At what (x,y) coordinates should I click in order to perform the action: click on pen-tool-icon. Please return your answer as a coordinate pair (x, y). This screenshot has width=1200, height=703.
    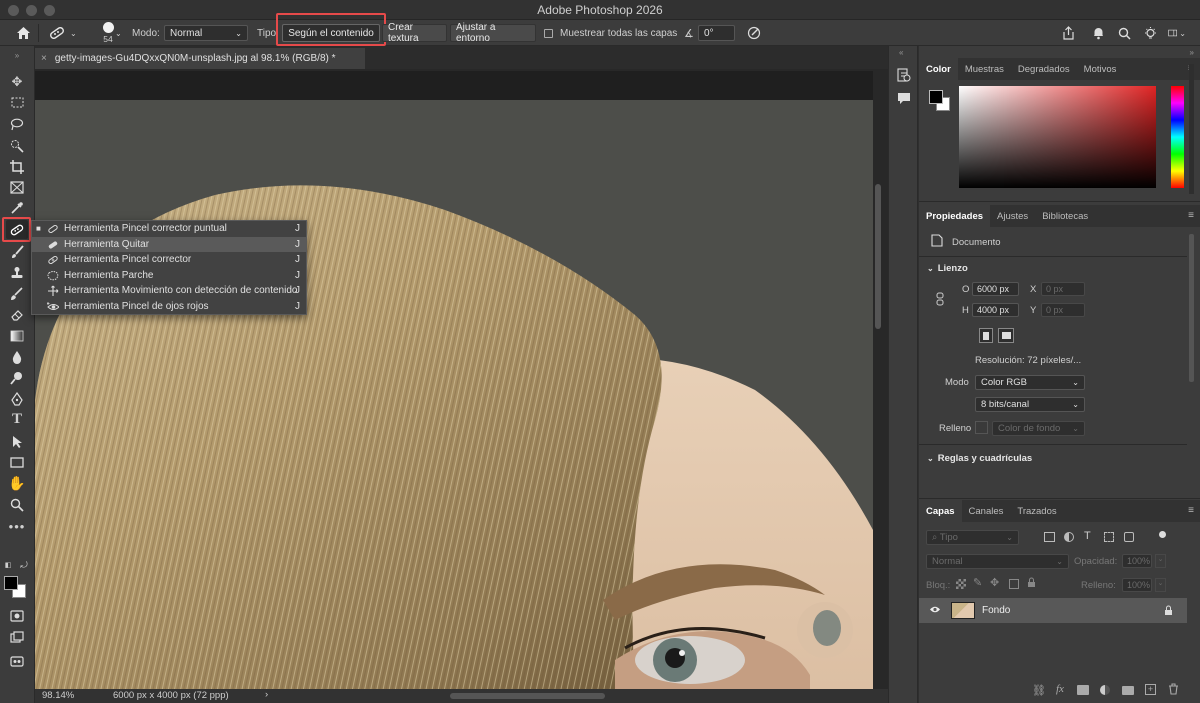
    Looking at the image, I should click on (17, 398).